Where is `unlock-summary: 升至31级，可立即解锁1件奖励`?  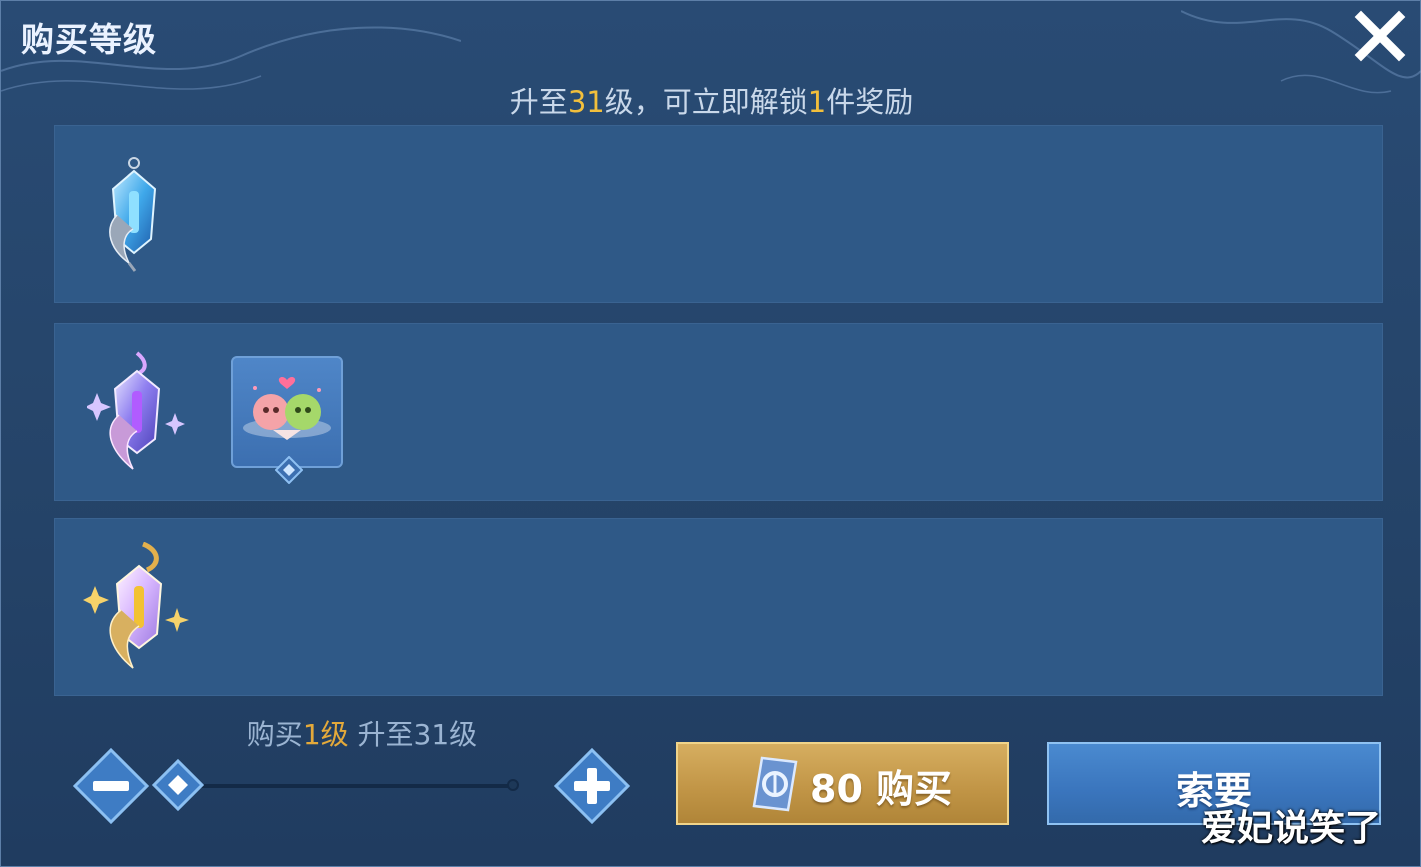 unlock-summary: 升至31级，可立即解锁1件奖励 is located at coordinates (711, 100).